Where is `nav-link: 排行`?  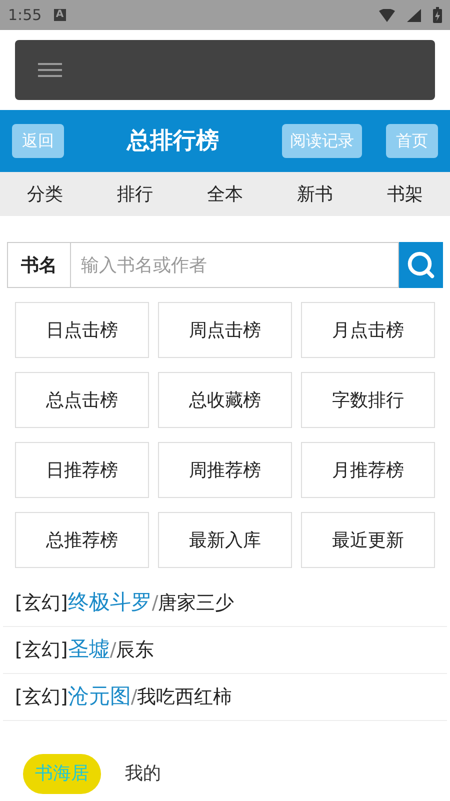 nav-link: 排行 is located at coordinates (135, 194).